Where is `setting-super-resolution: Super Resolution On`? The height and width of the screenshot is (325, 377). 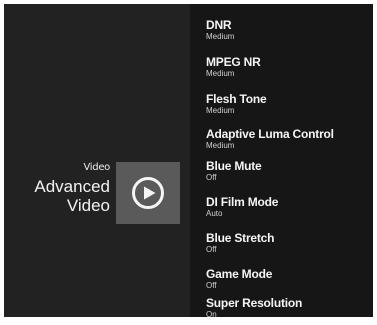 setting-super-resolution: Super Resolution On is located at coordinates (288, 306).